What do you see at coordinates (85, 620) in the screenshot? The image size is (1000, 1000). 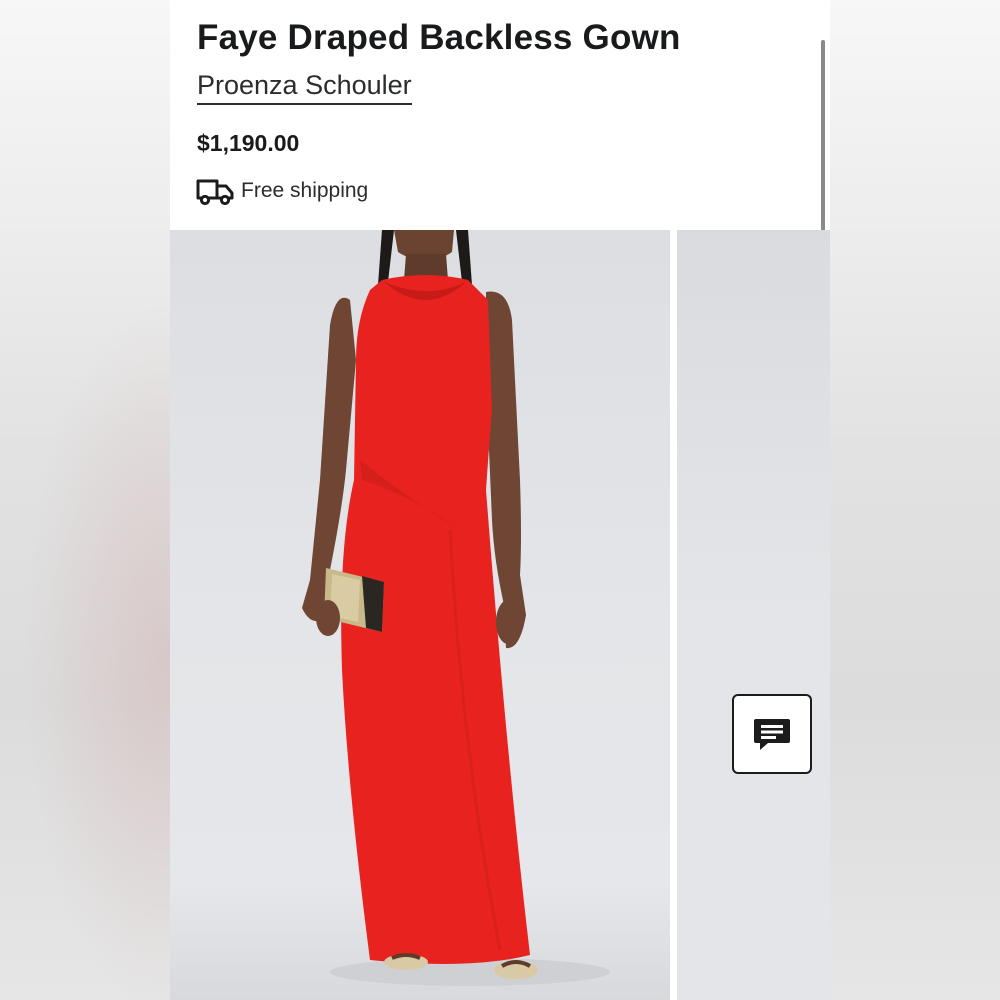 I see `backdrop-tint` at bounding box center [85, 620].